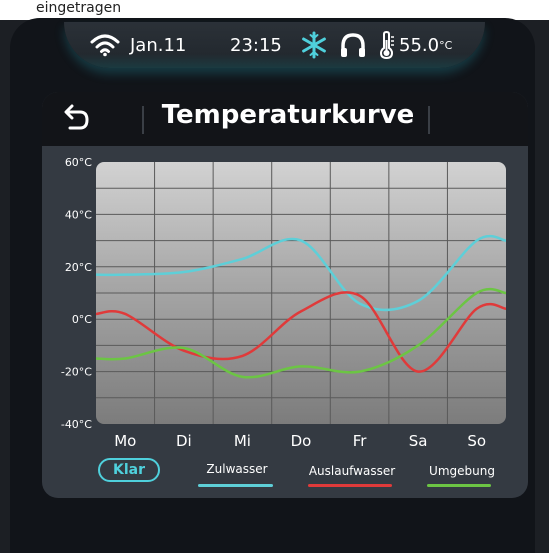  What do you see at coordinates (353, 45) in the screenshot?
I see `headphones-icon` at bounding box center [353, 45].